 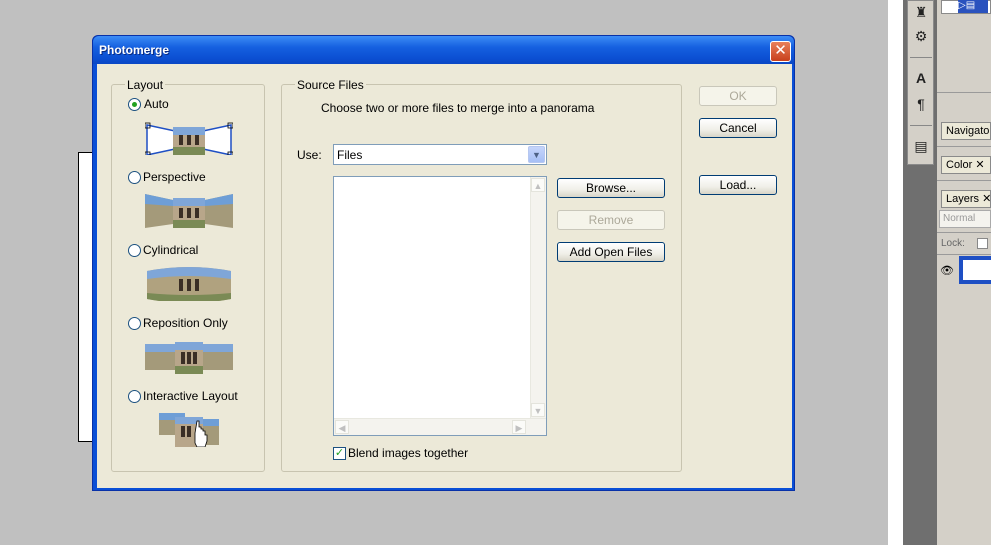 What do you see at coordinates (309, 155) in the screenshot?
I see `use-label: Use:` at bounding box center [309, 155].